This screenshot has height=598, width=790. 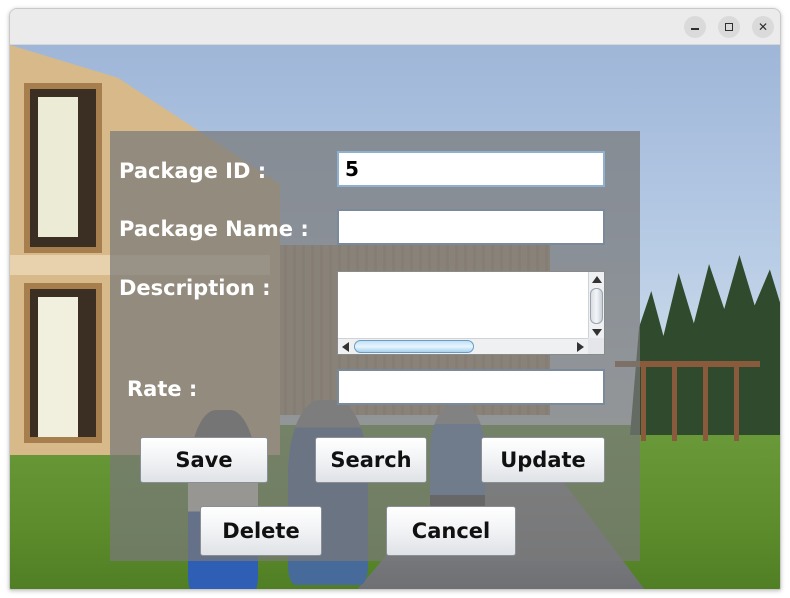 What do you see at coordinates (471, 227) in the screenshot?
I see `package-name-input` at bounding box center [471, 227].